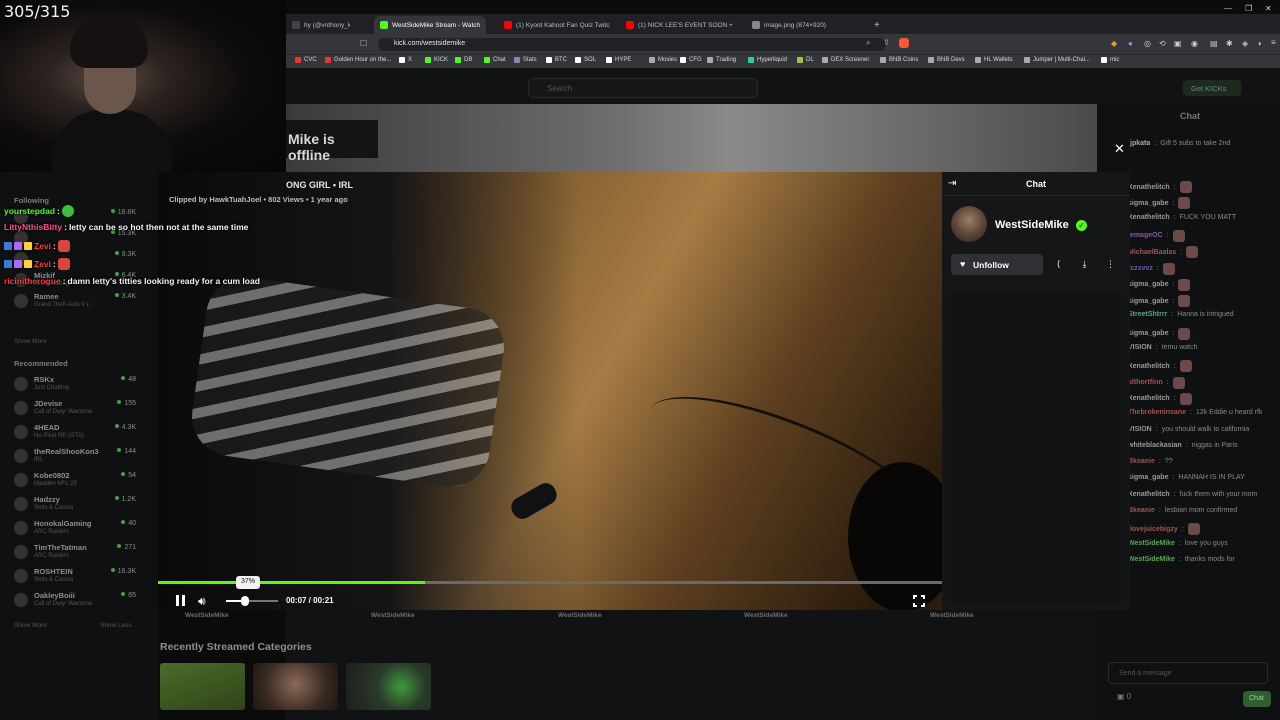 This screenshot has height=720, width=1280. Describe the element at coordinates (845, 60) in the screenshot. I see `bookmark-item: DEX Screener` at that location.